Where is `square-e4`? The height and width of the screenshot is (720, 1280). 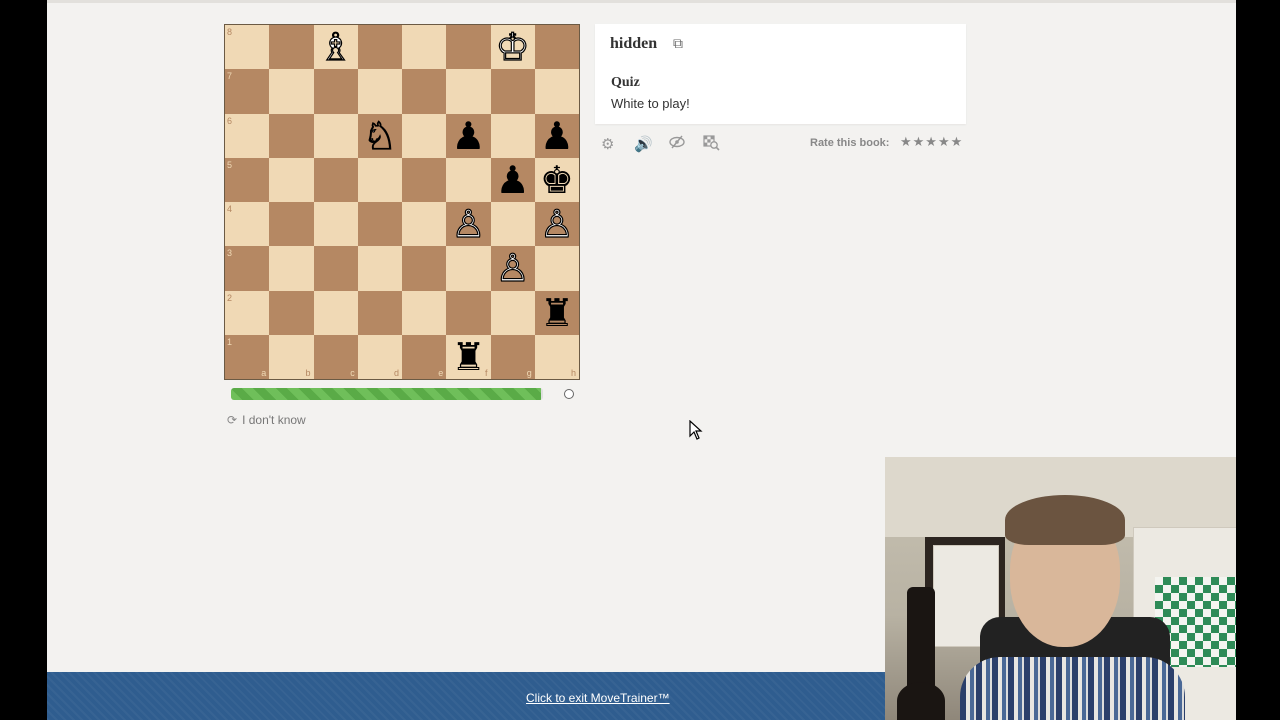
square-e4 is located at coordinates (424, 224).